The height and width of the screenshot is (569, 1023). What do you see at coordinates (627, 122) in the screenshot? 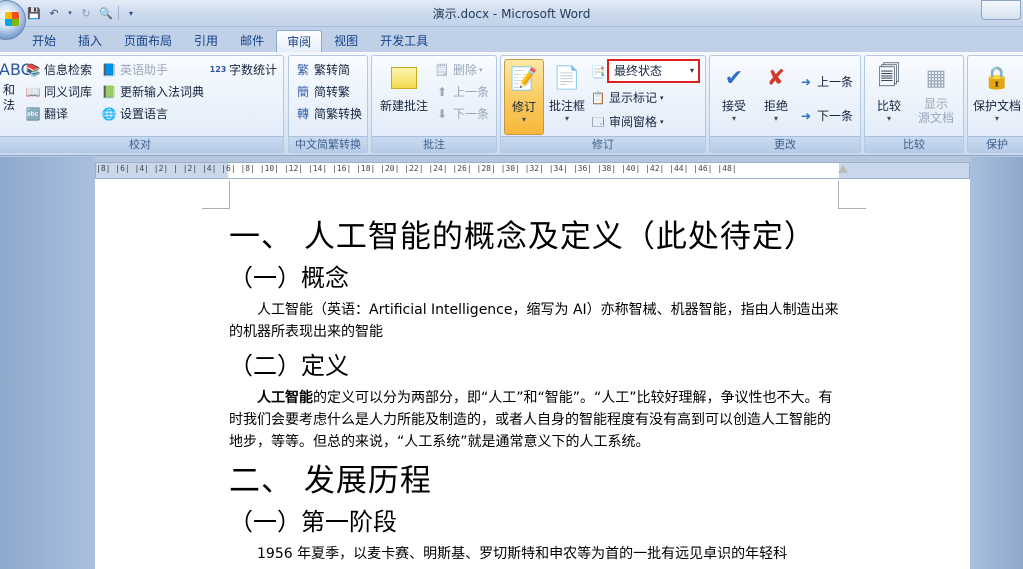
I see `reviewing-pane-button: 🗔 审阅窗格 ▾` at bounding box center [627, 122].